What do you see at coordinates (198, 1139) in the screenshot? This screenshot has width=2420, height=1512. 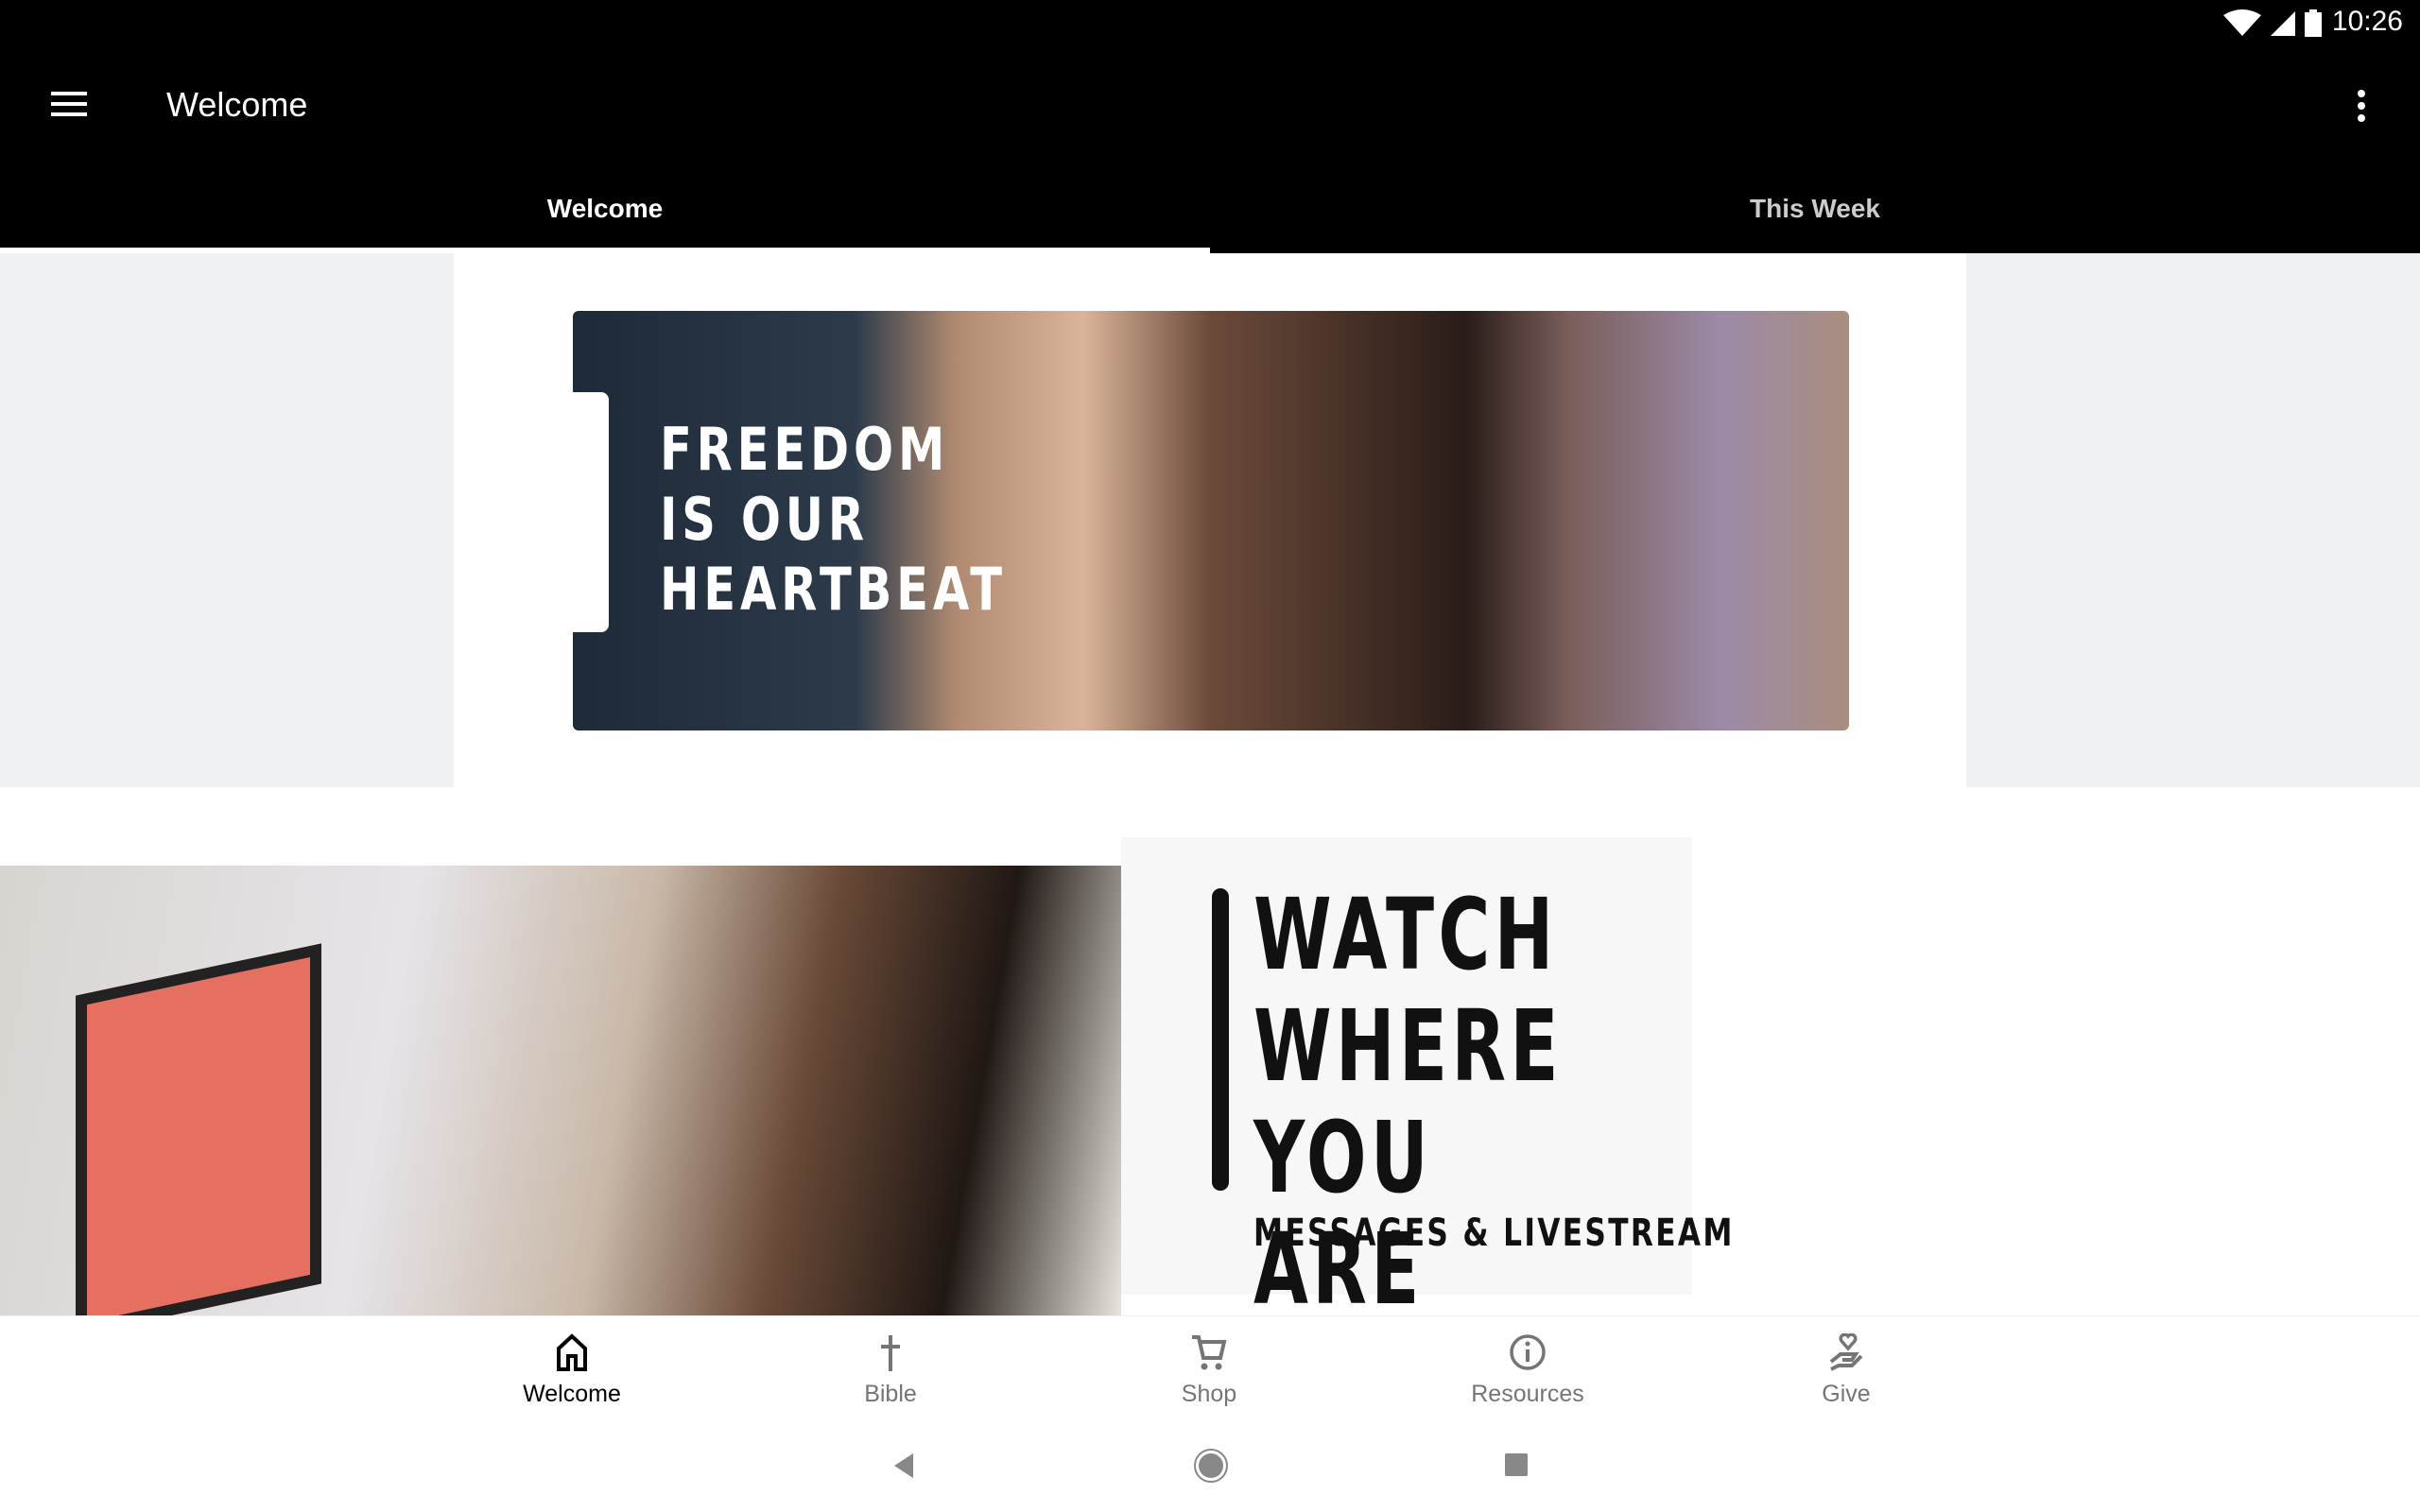 I see `laptop-screen` at bounding box center [198, 1139].